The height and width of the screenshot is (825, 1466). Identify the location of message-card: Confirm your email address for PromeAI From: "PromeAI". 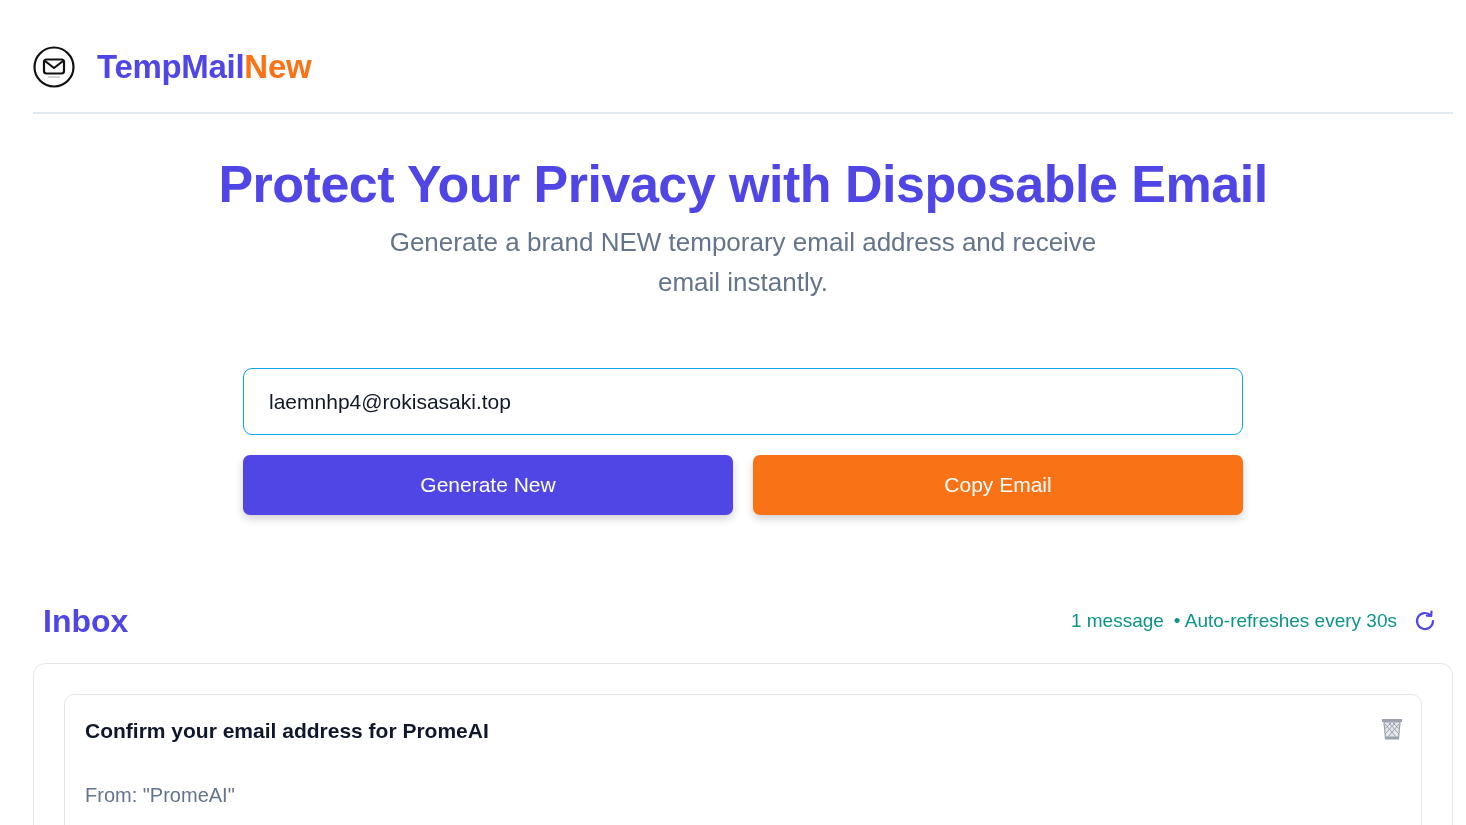
(743, 759).